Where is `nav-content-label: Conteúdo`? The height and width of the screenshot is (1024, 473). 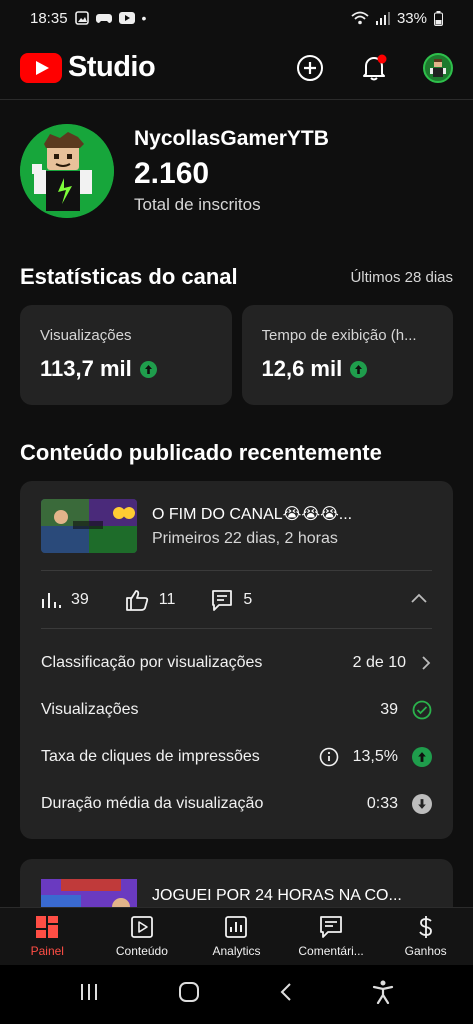
nav-content-label: Conteúdo is located at coordinates (141, 951).